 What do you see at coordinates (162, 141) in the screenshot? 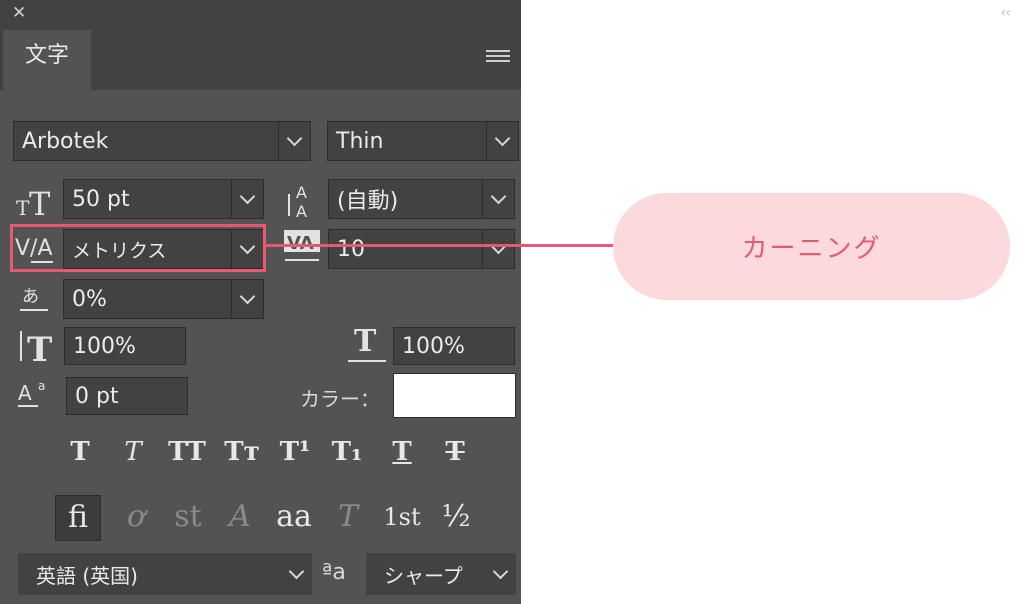
I see `font-family-dropdown: Arbotek` at bounding box center [162, 141].